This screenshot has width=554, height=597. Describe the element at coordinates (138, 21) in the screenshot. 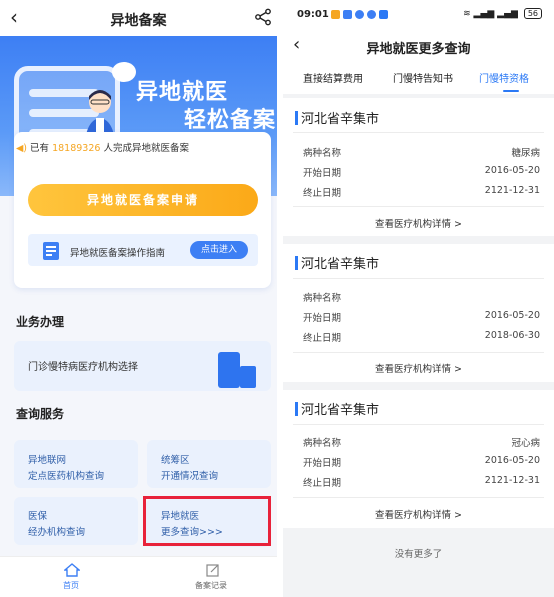

I see `page-title: 异地备案` at that location.